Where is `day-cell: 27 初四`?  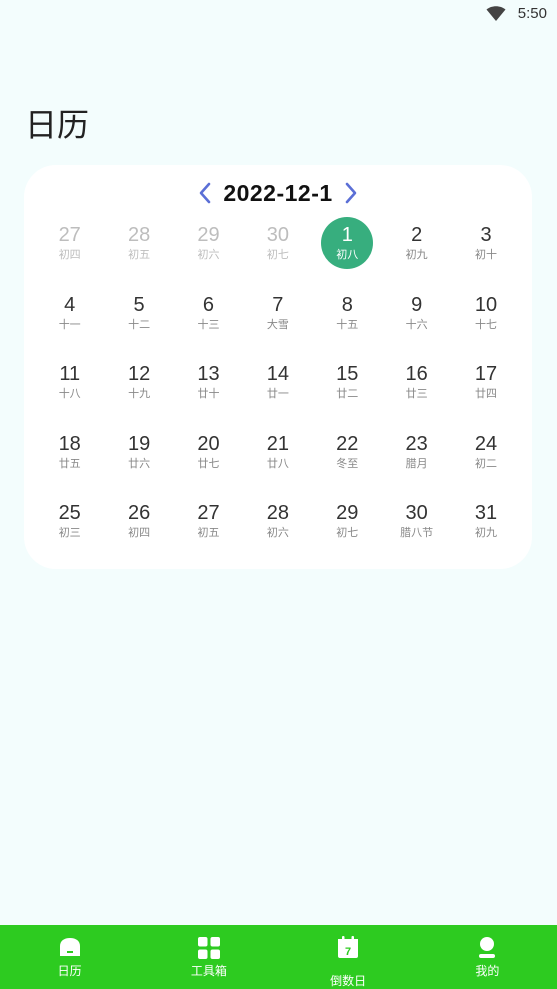 day-cell: 27 初四 is located at coordinates (69, 252).